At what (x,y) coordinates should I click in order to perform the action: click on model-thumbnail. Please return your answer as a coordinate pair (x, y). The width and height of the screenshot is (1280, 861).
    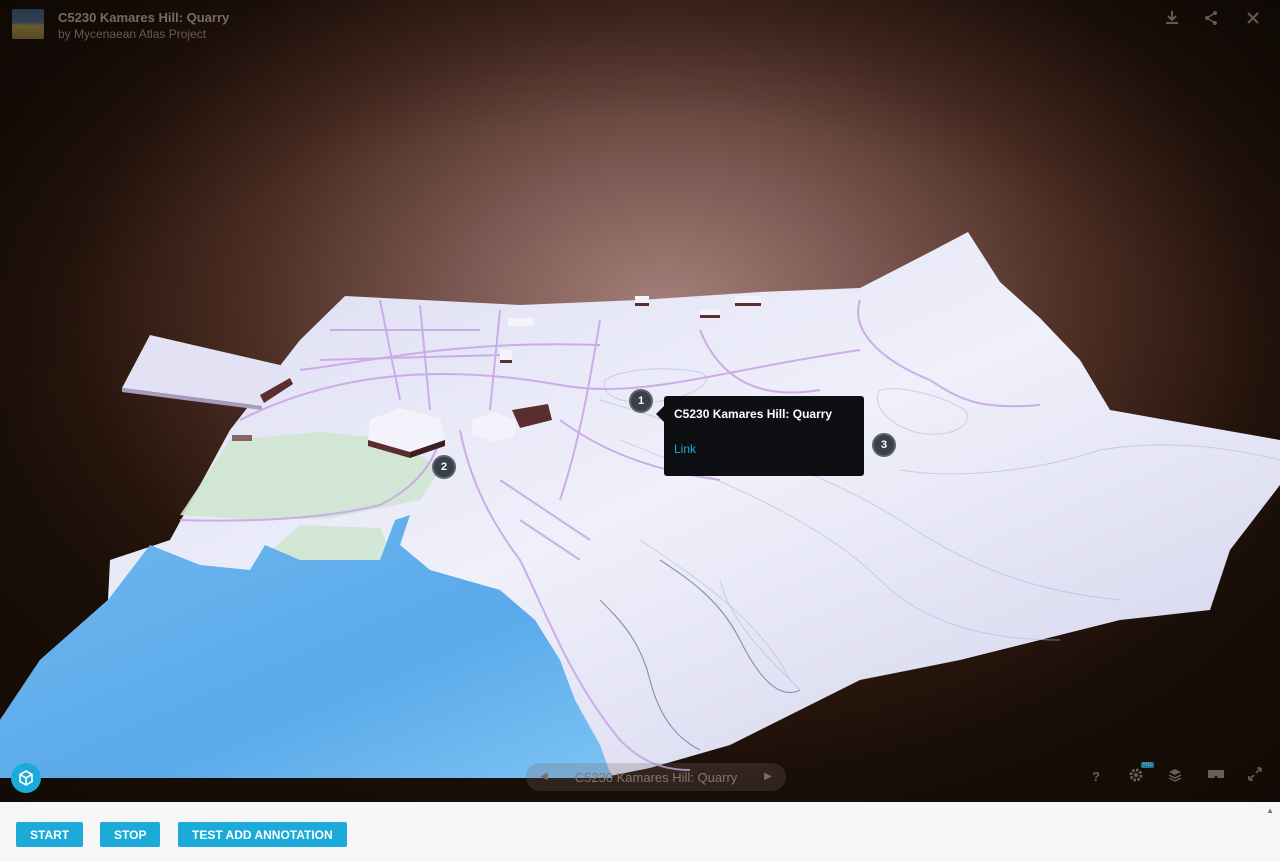
    Looking at the image, I should click on (28, 24).